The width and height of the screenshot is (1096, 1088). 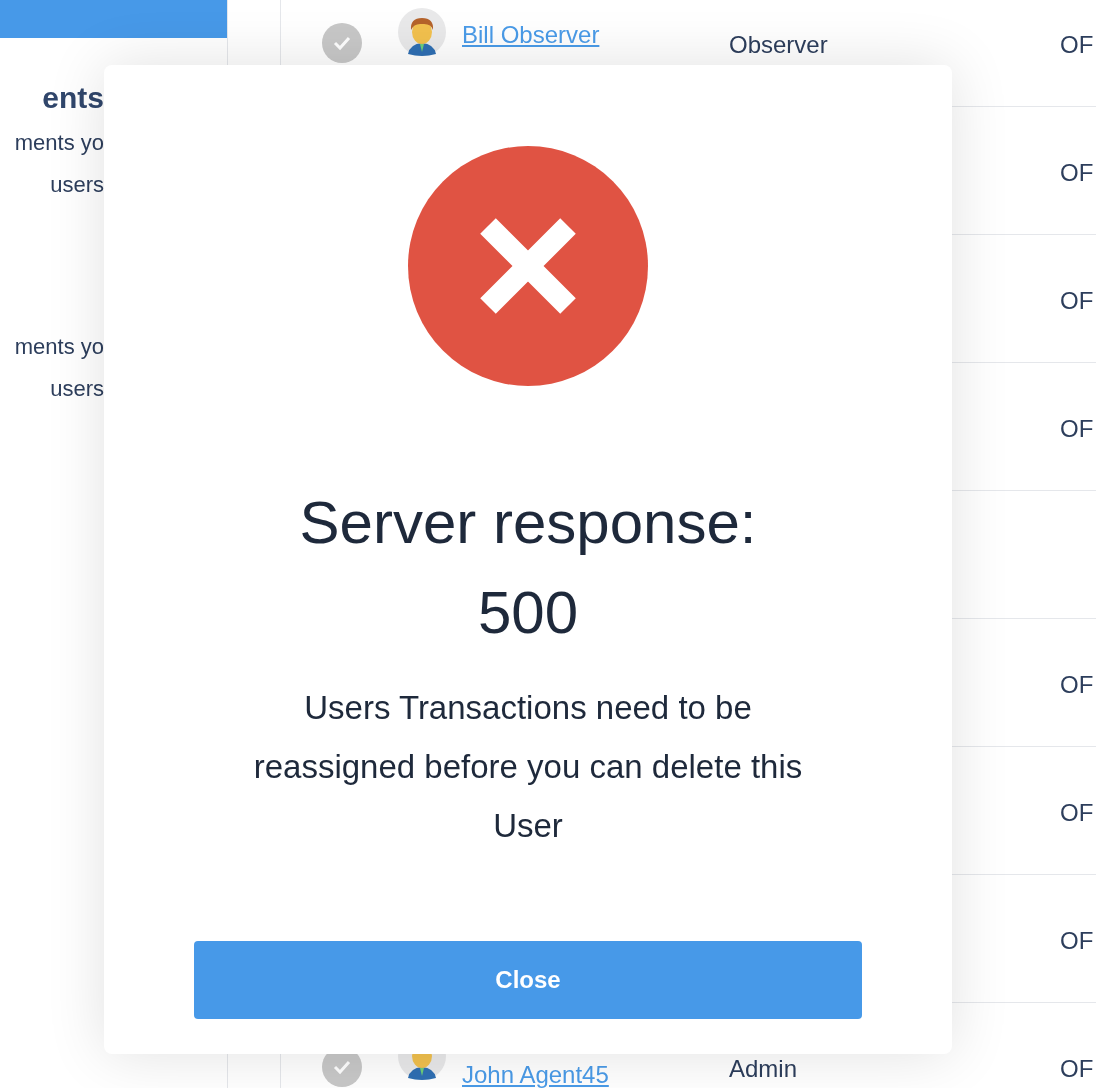 I want to click on role-text: Observer, so click(x=778, y=45).